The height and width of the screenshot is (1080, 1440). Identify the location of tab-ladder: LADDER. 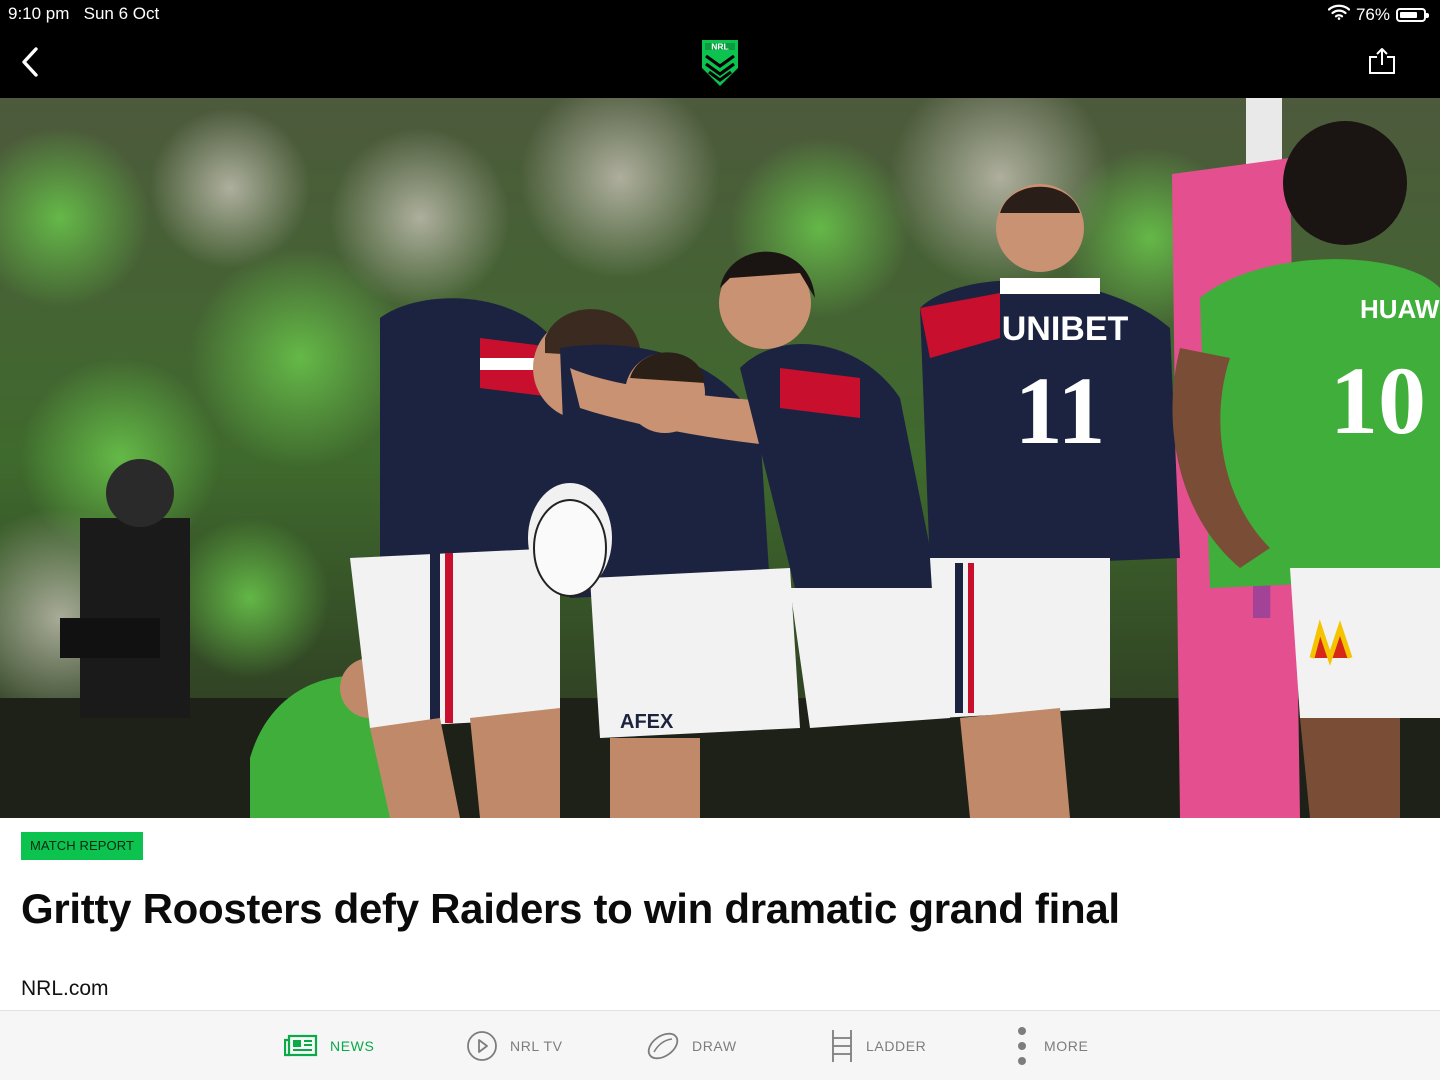
(878, 1045).